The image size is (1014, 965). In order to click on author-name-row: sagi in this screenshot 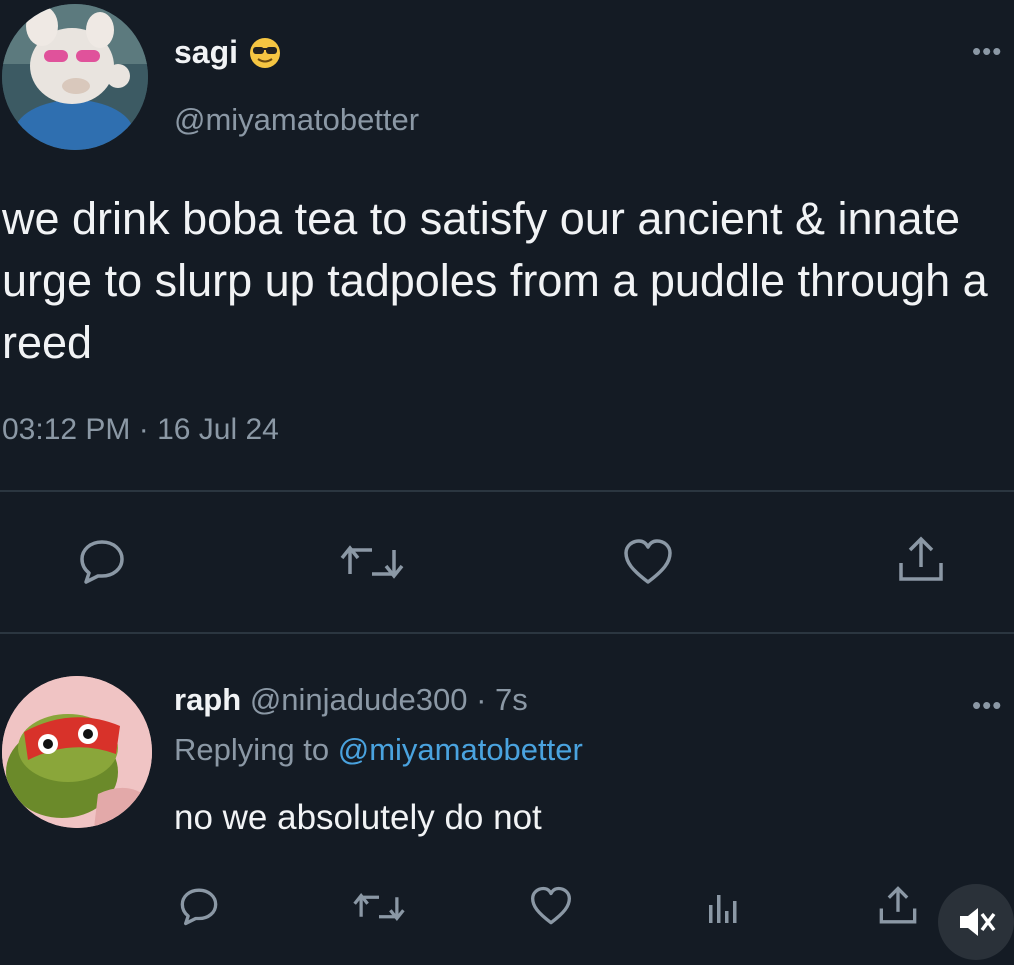, I will do `click(228, 52)`.